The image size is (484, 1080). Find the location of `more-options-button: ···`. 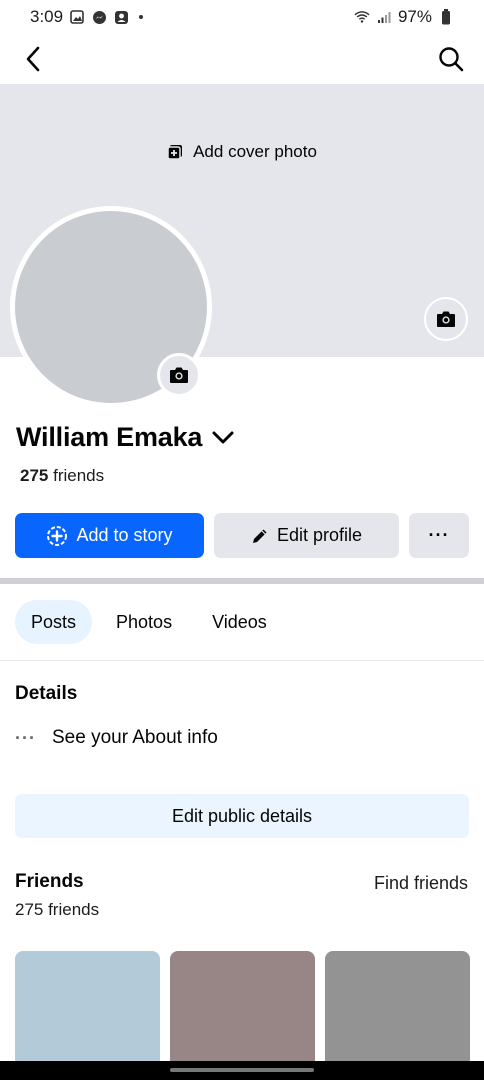

more-options-button: ··· is located at coordinates (439, 535).